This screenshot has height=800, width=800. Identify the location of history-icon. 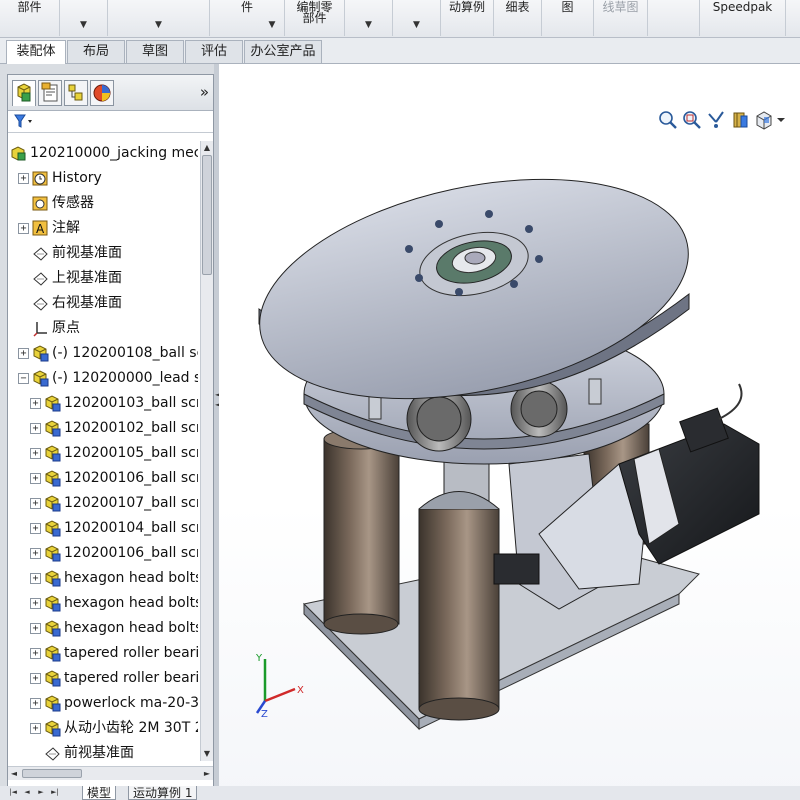
(40, 178).